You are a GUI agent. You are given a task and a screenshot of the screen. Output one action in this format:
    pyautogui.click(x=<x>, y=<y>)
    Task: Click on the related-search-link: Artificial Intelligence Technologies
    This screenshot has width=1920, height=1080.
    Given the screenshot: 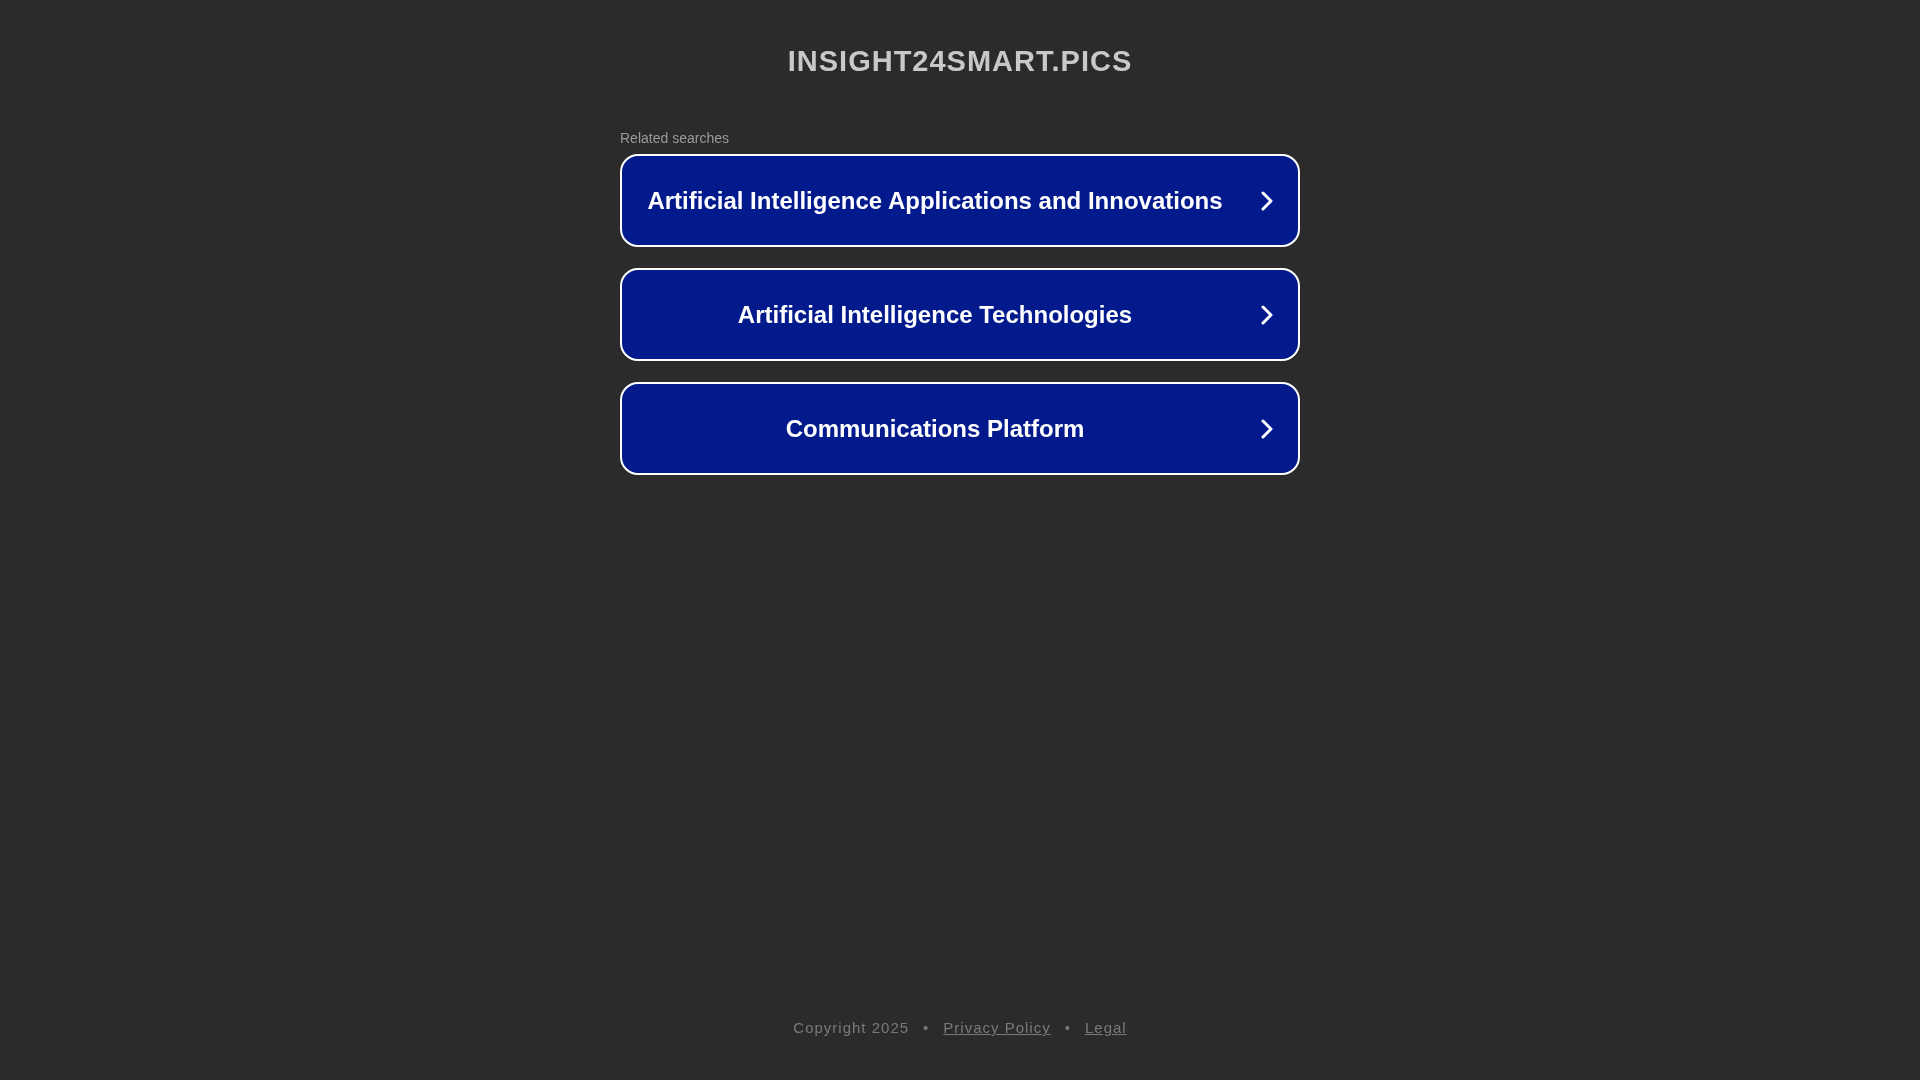 What is the action you would take?
    pyautogui.click(x=960, y=314)
    